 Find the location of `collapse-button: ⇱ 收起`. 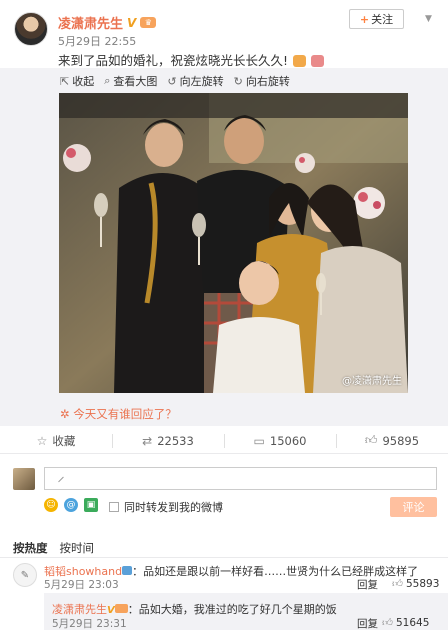

collapse-button: ⇱ 收起 is located at coordinates (77, 81).